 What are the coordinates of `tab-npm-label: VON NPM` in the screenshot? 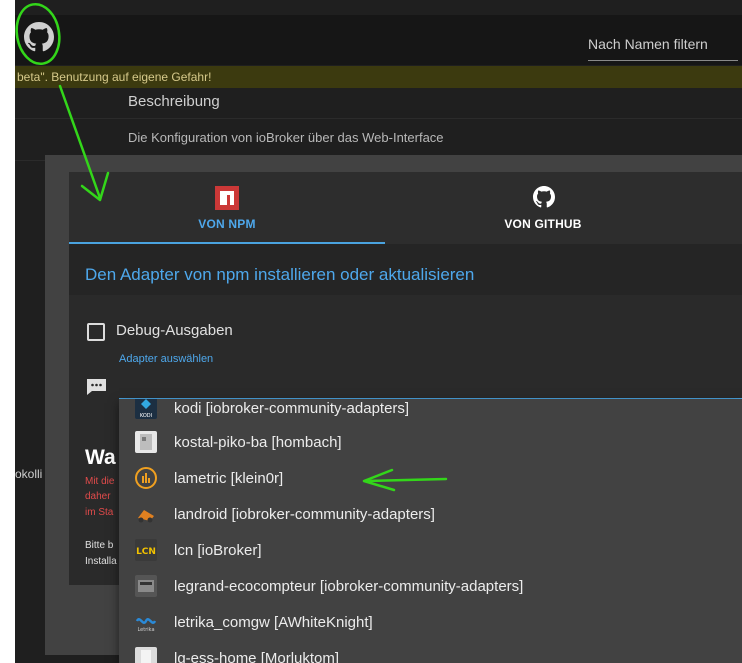 It's located at (227, 224).